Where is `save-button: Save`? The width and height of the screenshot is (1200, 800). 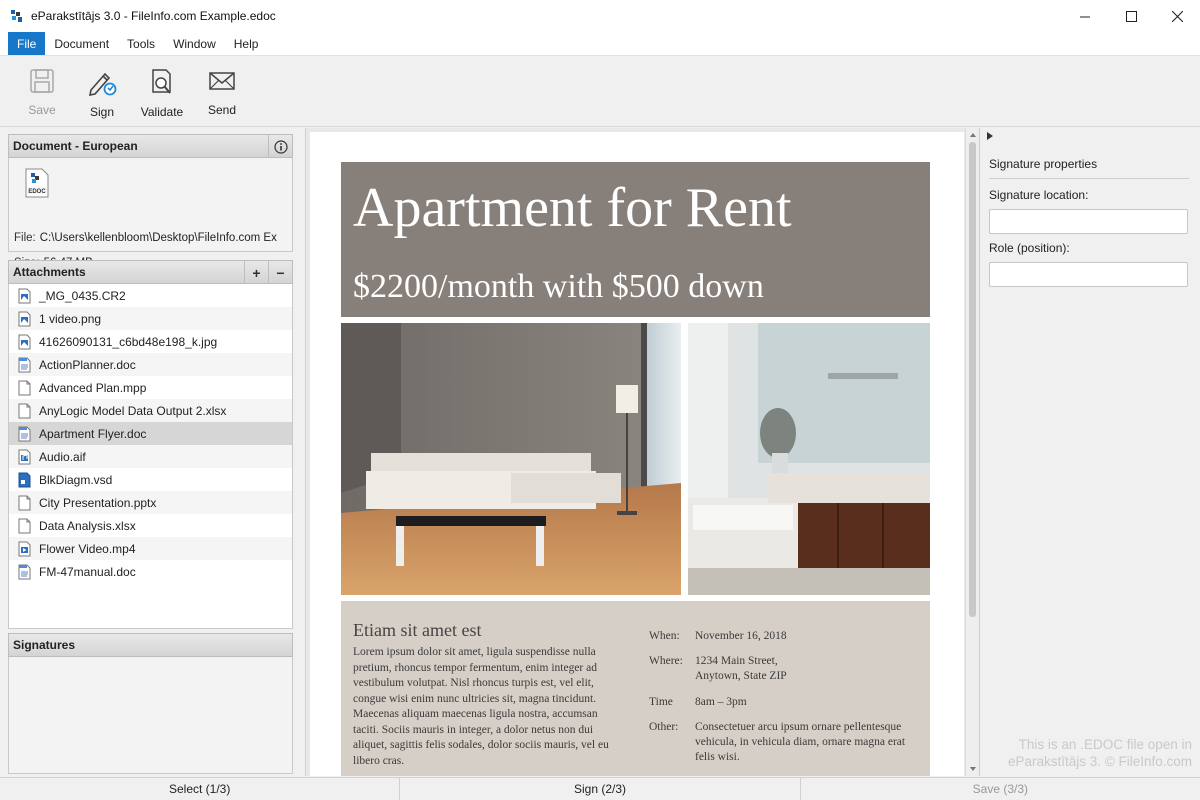
save-button: Save is located at coordinates (42, 91).